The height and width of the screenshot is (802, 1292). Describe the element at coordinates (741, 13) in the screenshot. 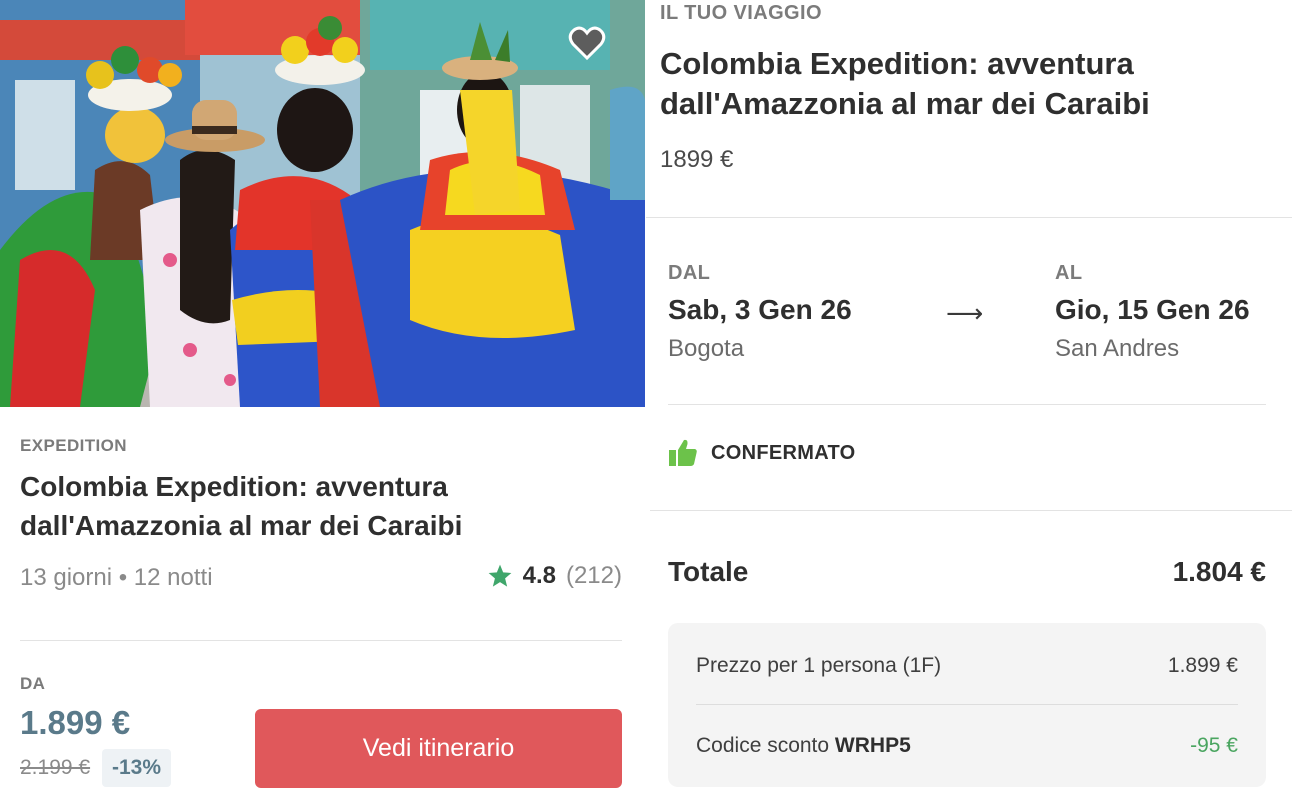

I see `summary-eyebrow: IL TUO VIAGGIO` at that location.